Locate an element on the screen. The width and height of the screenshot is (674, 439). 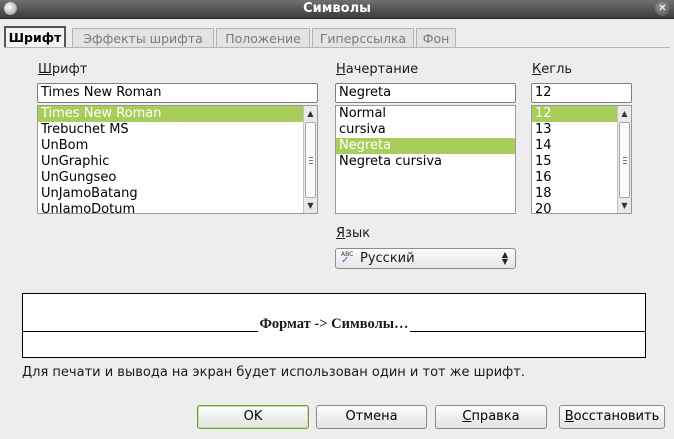
tab-font-effects: Эффекты шрифта is located at coordinates (143, 37).